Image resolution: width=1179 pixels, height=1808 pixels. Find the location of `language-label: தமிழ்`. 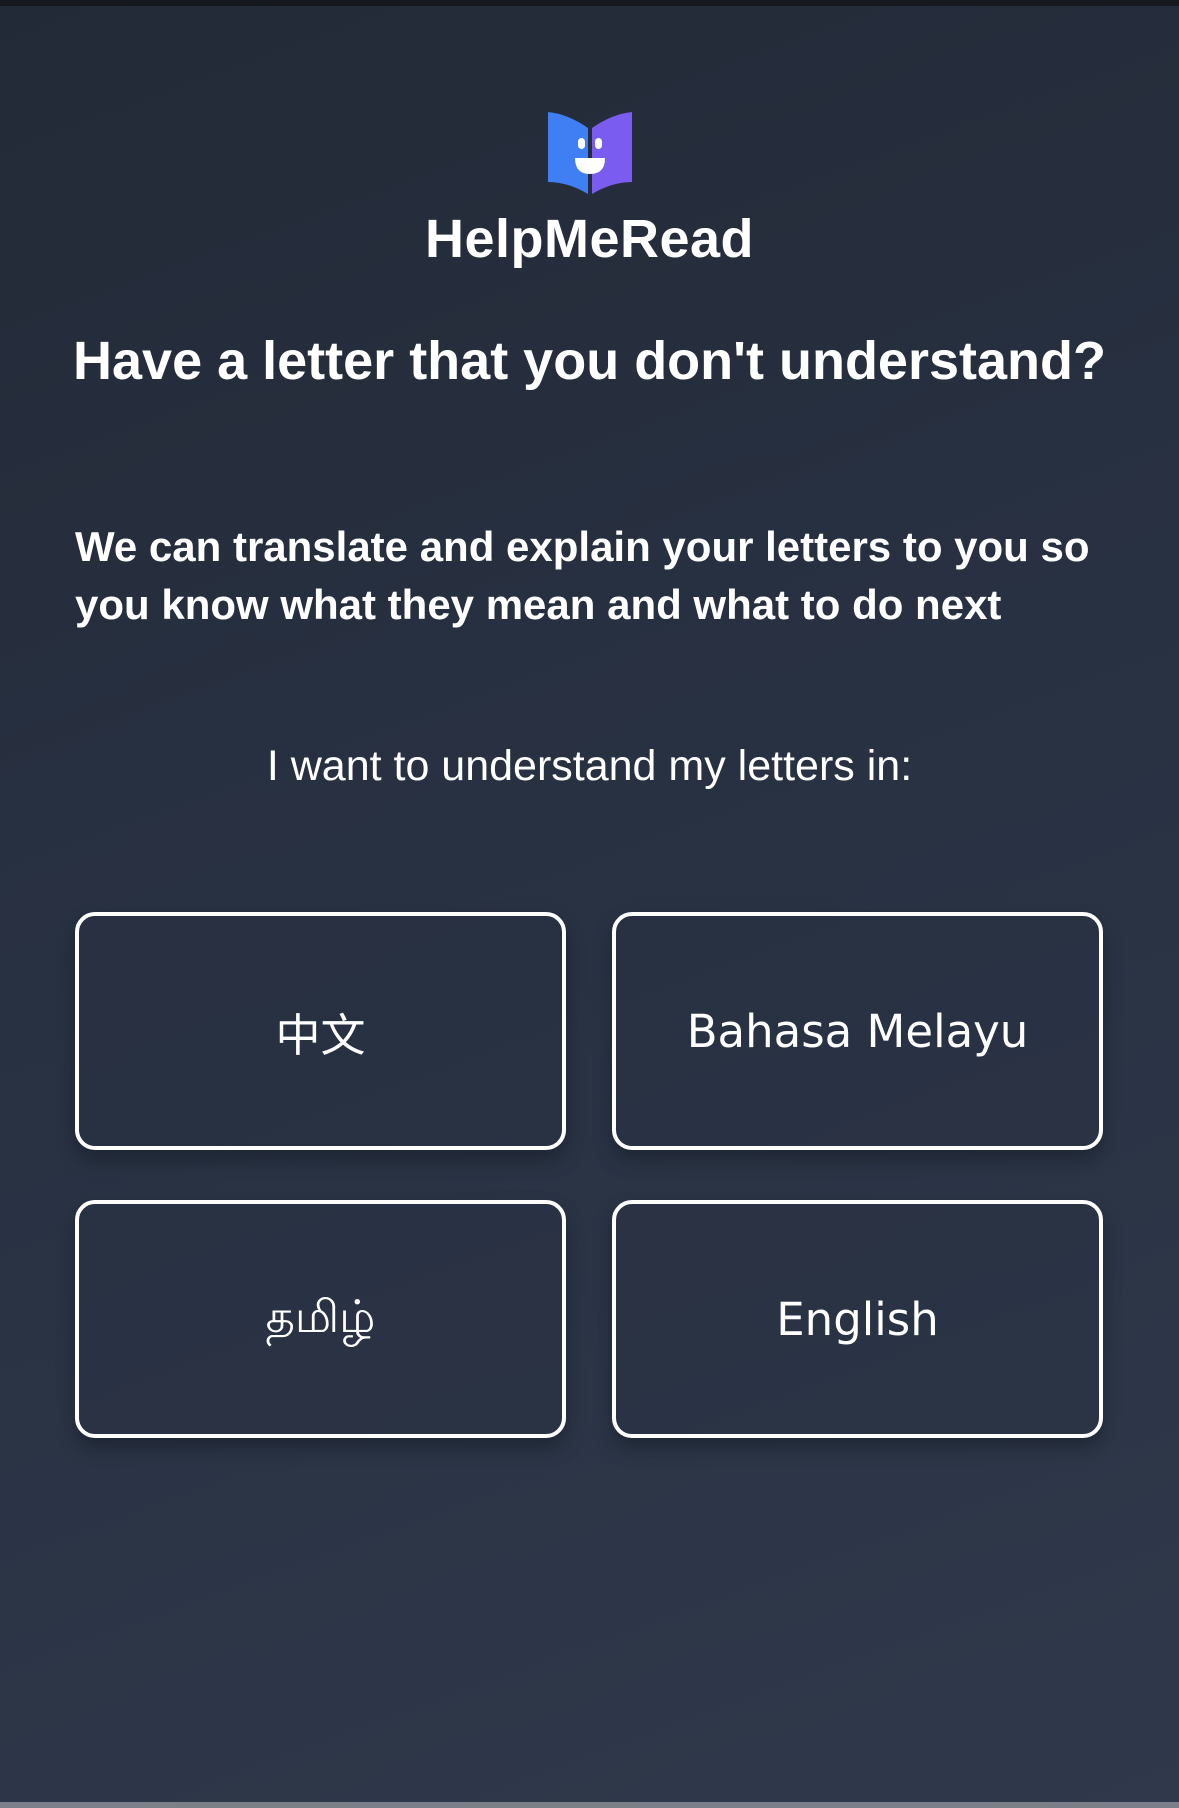

language-label: தமிழ் is located at coordinates (320, 1316).